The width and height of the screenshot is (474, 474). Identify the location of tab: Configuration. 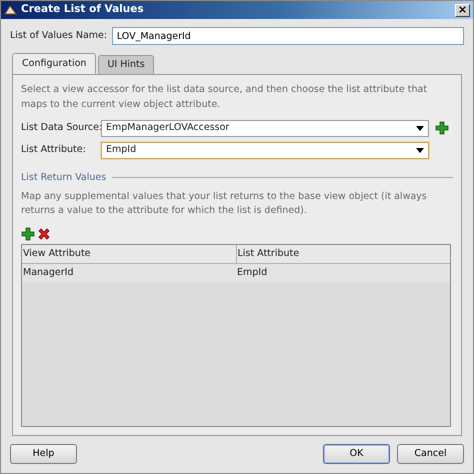
(54, 63).